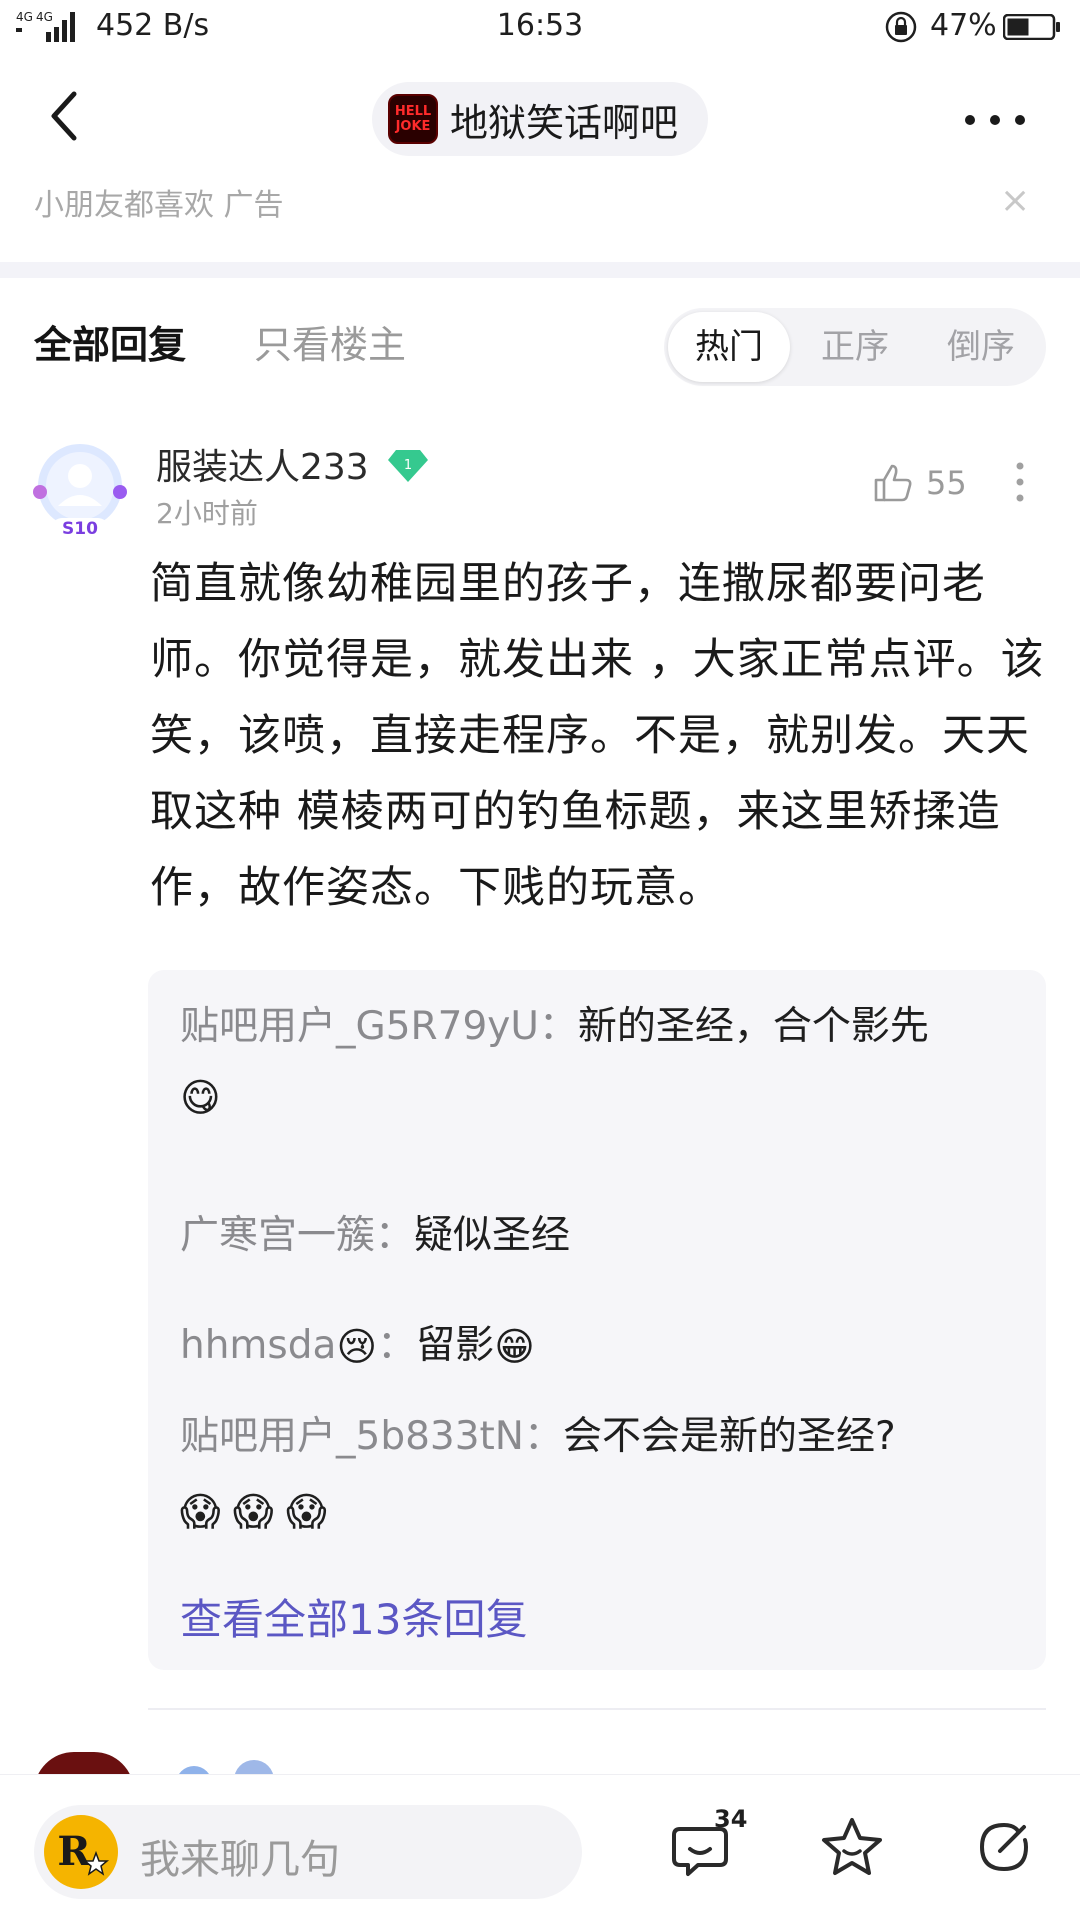  Describe the element at coordinates (110, 341) in the screenshot. I see `tab-all-replies: 全部回复` at that location.